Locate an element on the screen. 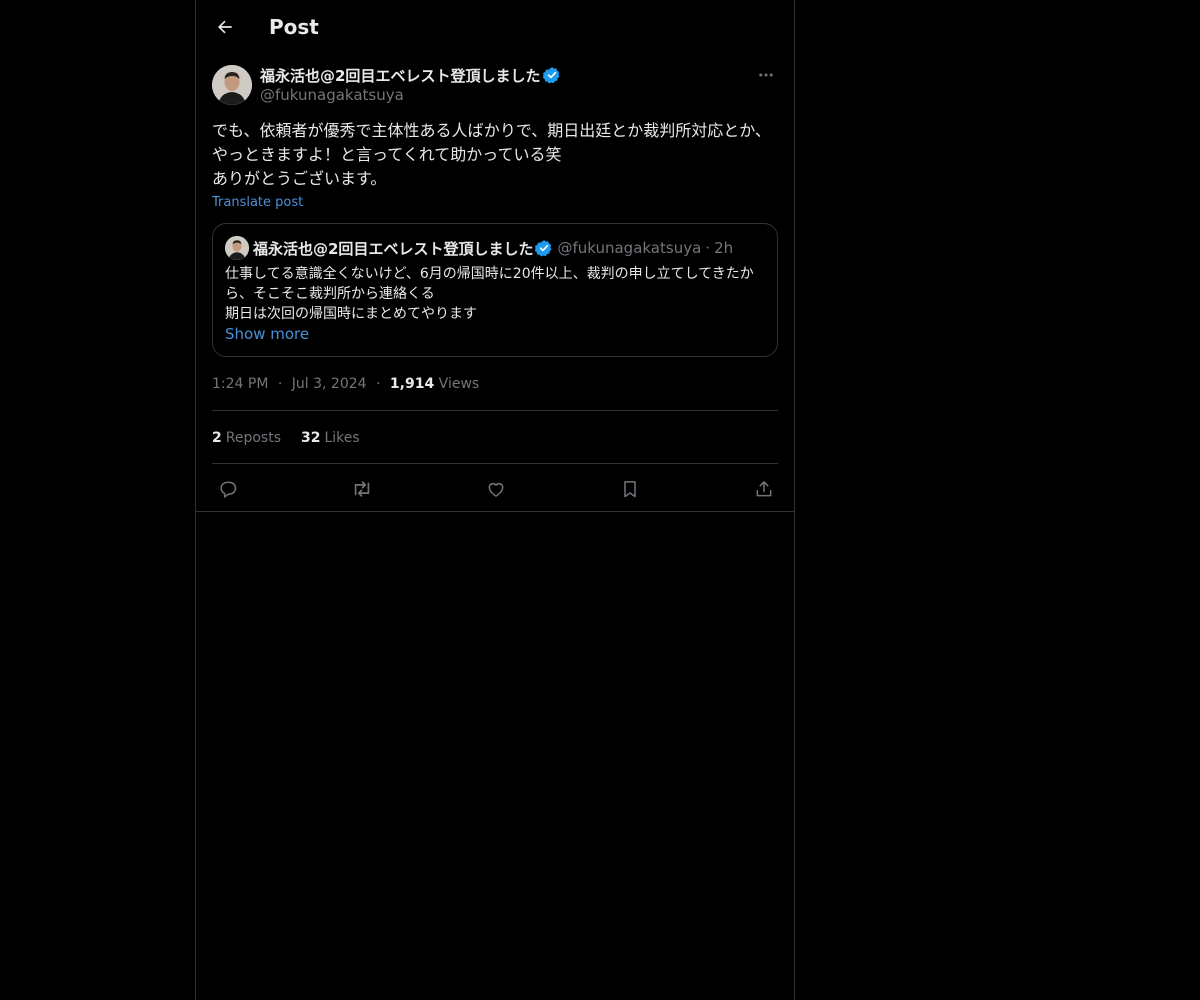 The width and height of the screenshot is (1200, 1000). likes-stat: 32 Likes is located at coordinates (330, 438).